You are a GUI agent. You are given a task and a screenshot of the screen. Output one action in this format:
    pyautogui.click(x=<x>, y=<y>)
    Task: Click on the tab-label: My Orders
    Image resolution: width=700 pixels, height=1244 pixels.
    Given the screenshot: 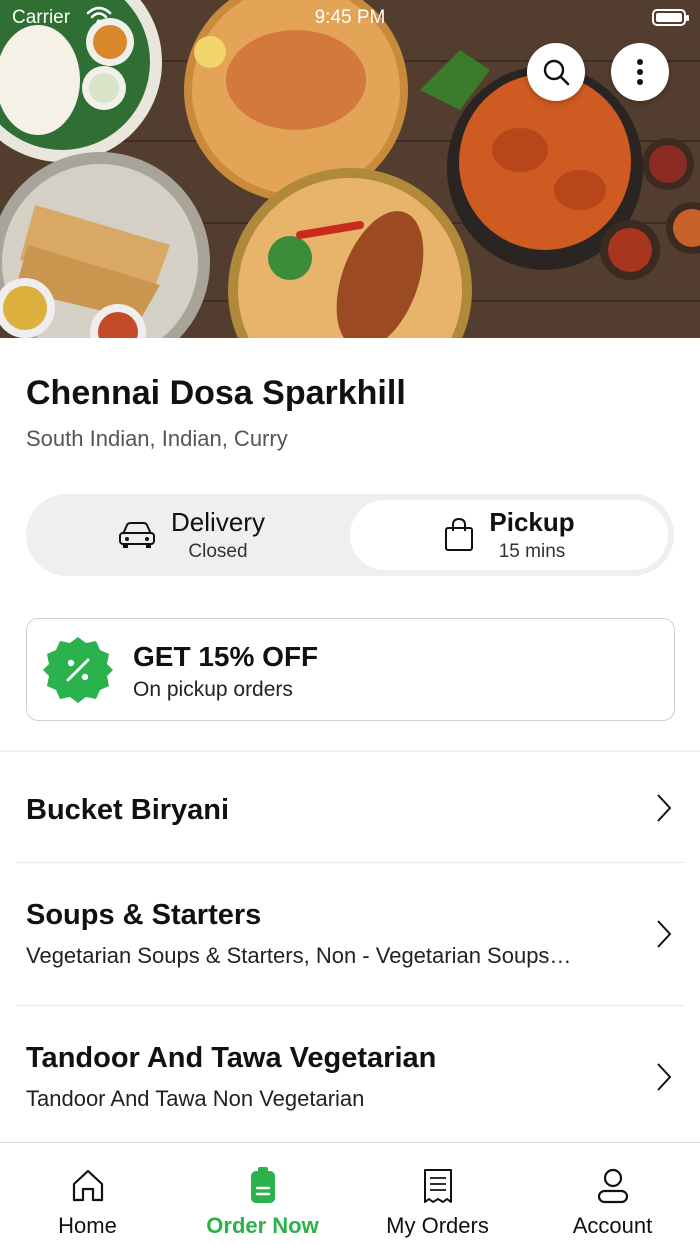 What is the action you would take?
    pyautogui.click(x=437, y=1225)
    